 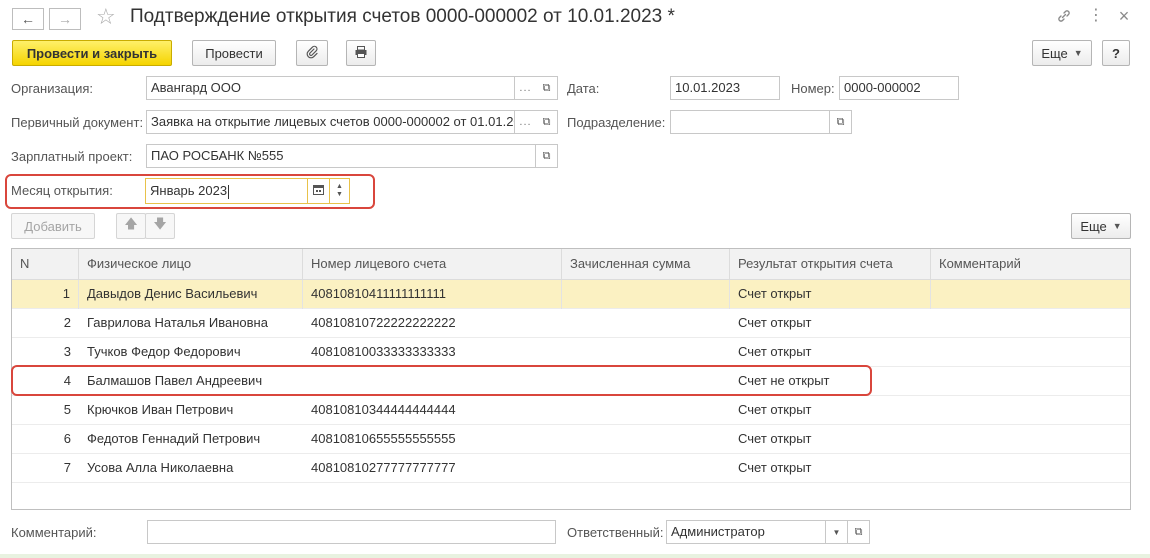 I want to click on department-open-button: ⧉, so click(x=841, y=122).